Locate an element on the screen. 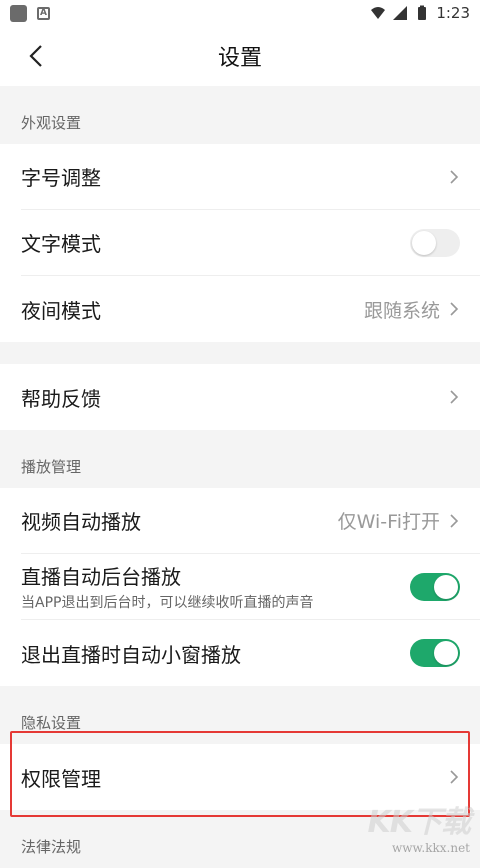 This screenshot has height=868, width=480. row-label: 字号调整 is located at coordinates (61, 176).